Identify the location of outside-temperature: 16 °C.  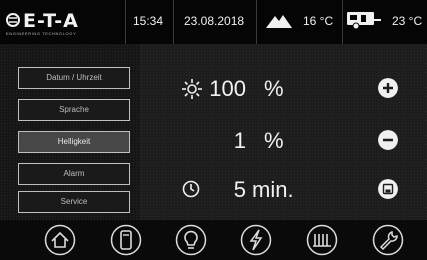
(318, 21).